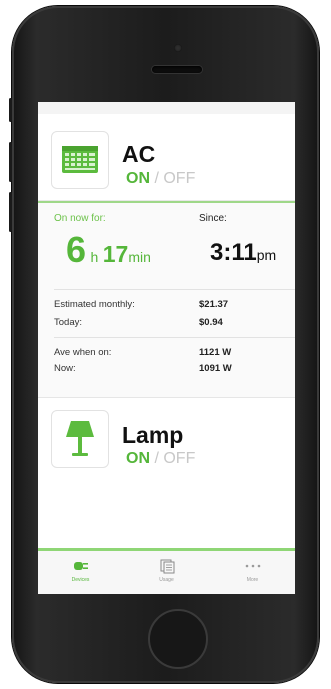 The image size is (331, 689). Describe the element at coordinates (139, 154) in the screenshot. I see `device-name: AC` at that location.